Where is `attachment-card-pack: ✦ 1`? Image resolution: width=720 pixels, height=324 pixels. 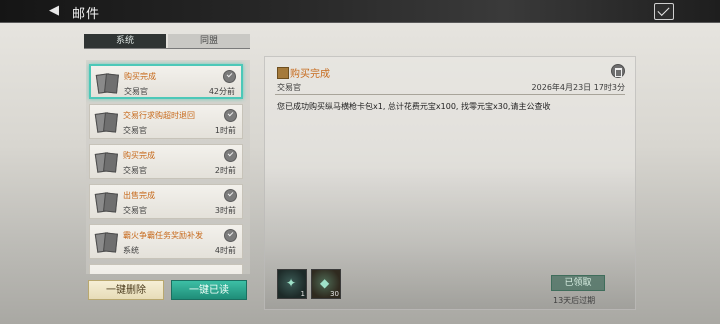
attachment-card-pack: ✦ 1 is located at coordinates (292, 284).